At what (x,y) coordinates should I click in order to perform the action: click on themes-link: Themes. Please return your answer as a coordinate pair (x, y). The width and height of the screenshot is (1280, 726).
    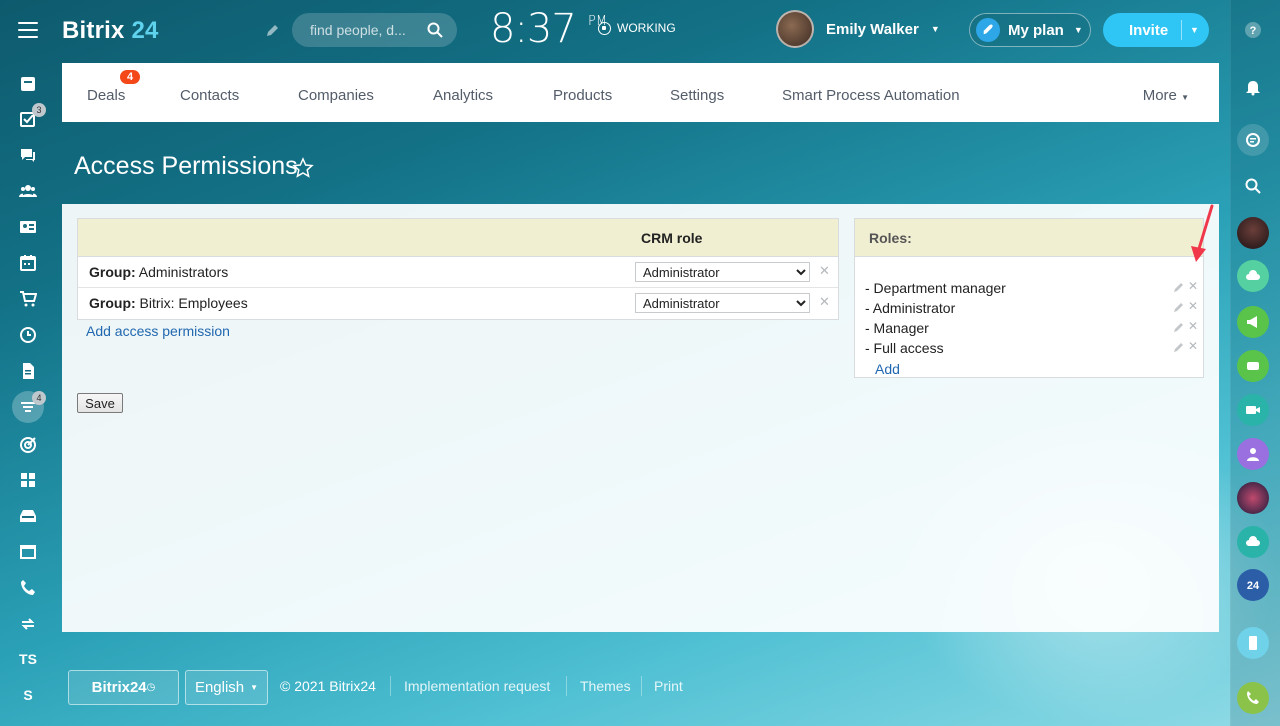
    Looking at the image, I should click on (605, 686).